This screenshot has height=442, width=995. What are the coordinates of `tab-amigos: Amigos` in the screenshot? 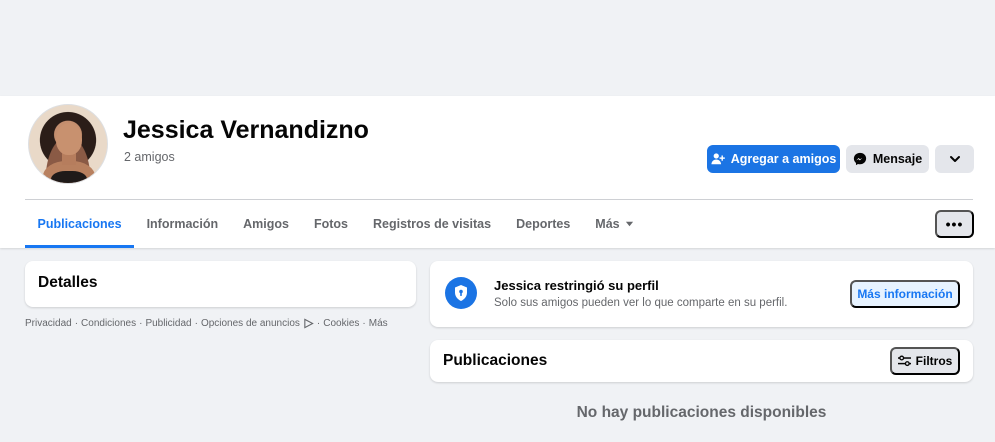 It's located at (266, 223).